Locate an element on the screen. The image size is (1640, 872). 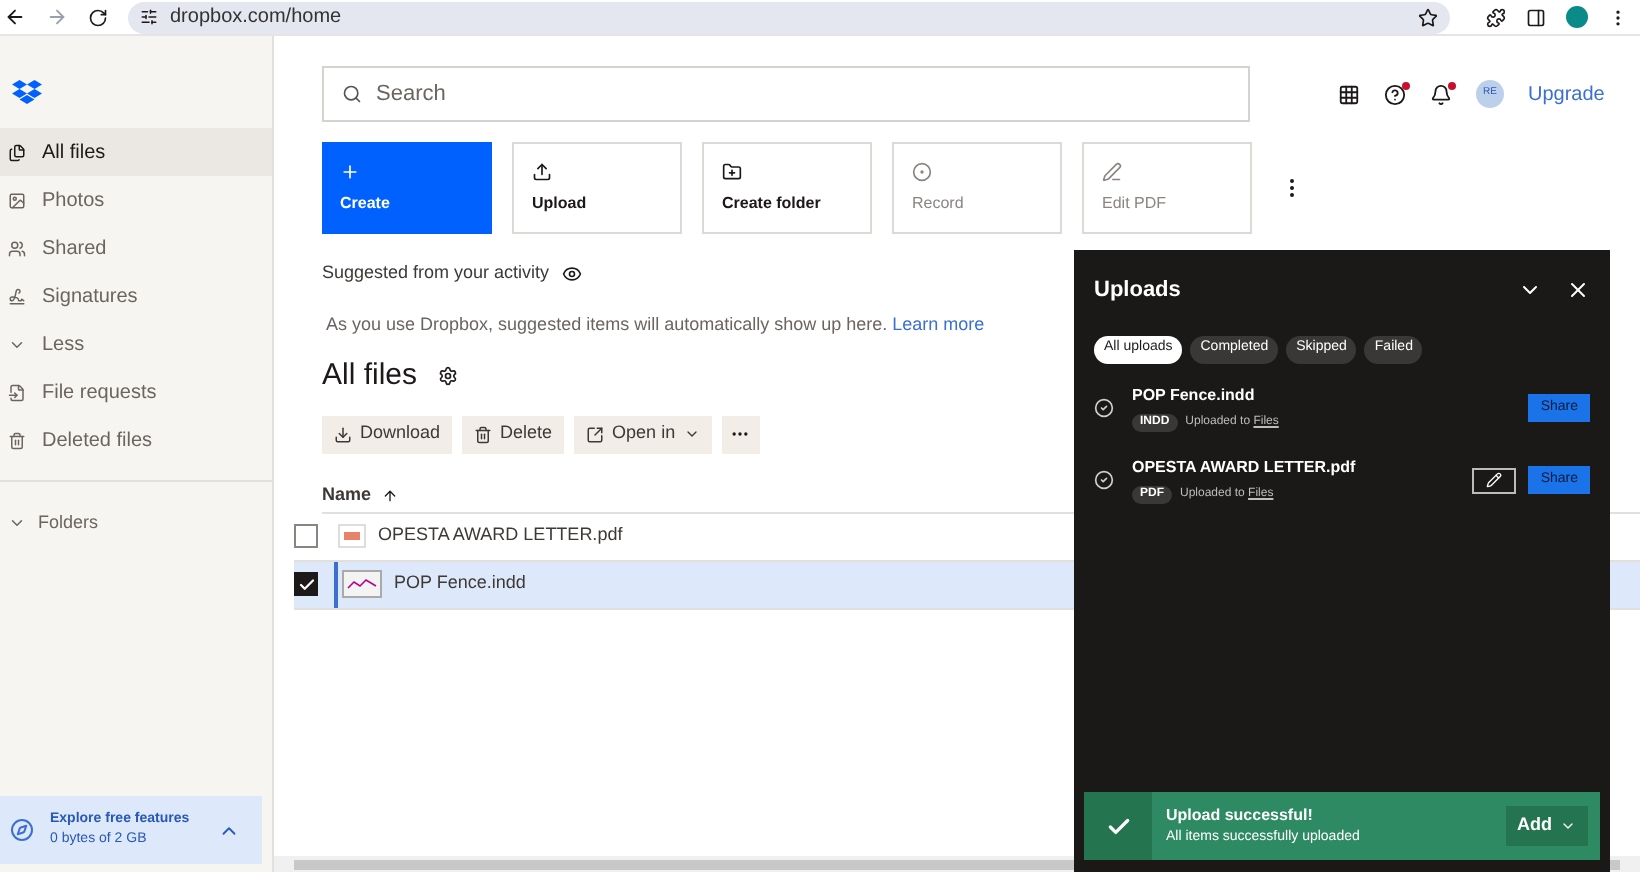
more-button is located at coordinates (740, 434).